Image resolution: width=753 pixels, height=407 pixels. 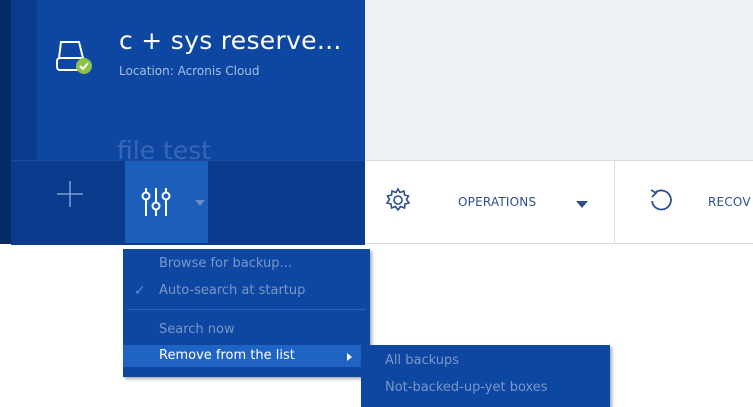 What do you see at coordinates (70, 194) in the screenshot?
I see `plus-icon` at bounding box center [70, 194].